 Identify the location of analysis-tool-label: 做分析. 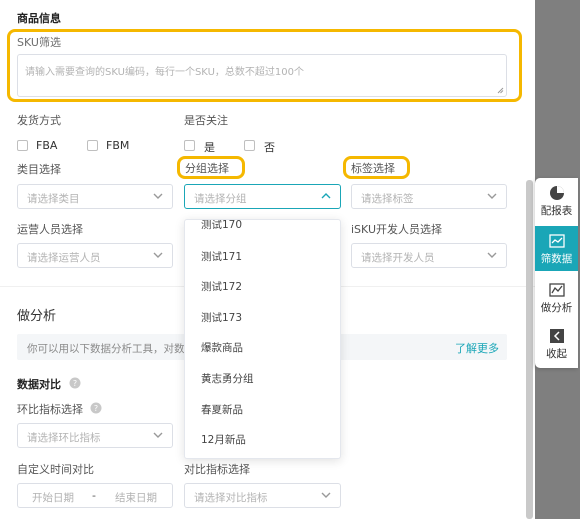
(556, 308).